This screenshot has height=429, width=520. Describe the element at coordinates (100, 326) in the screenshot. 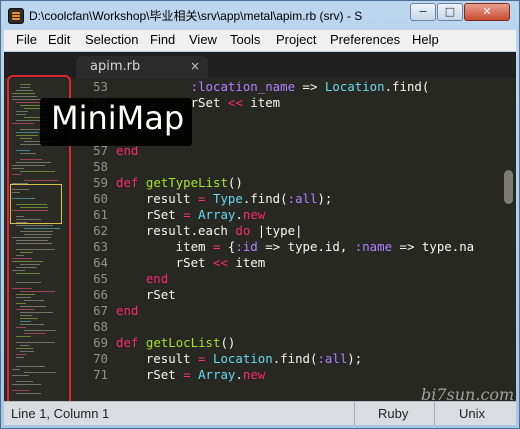

I see `line-number: 68` at that location.